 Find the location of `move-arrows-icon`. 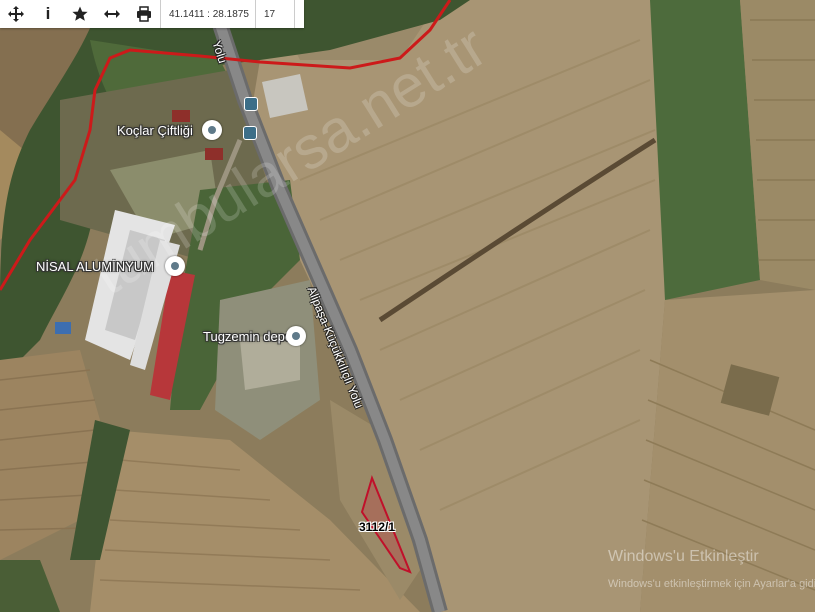

move-arrows-icon is located at coordinates (16, 14).